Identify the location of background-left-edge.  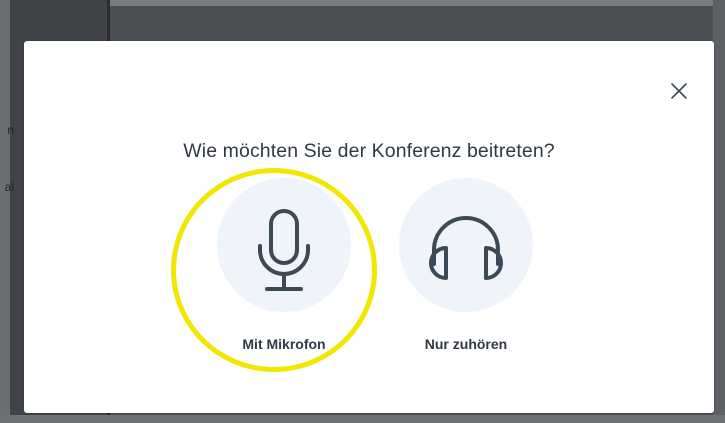
(5, 211).